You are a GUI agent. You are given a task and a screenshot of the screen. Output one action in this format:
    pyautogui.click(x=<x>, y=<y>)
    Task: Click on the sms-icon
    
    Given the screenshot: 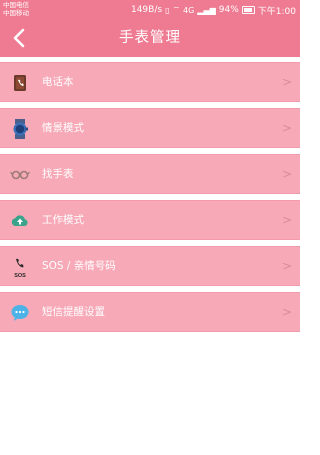 What is the action you would take?
    pyautogui.click(x=20, y=313)
    